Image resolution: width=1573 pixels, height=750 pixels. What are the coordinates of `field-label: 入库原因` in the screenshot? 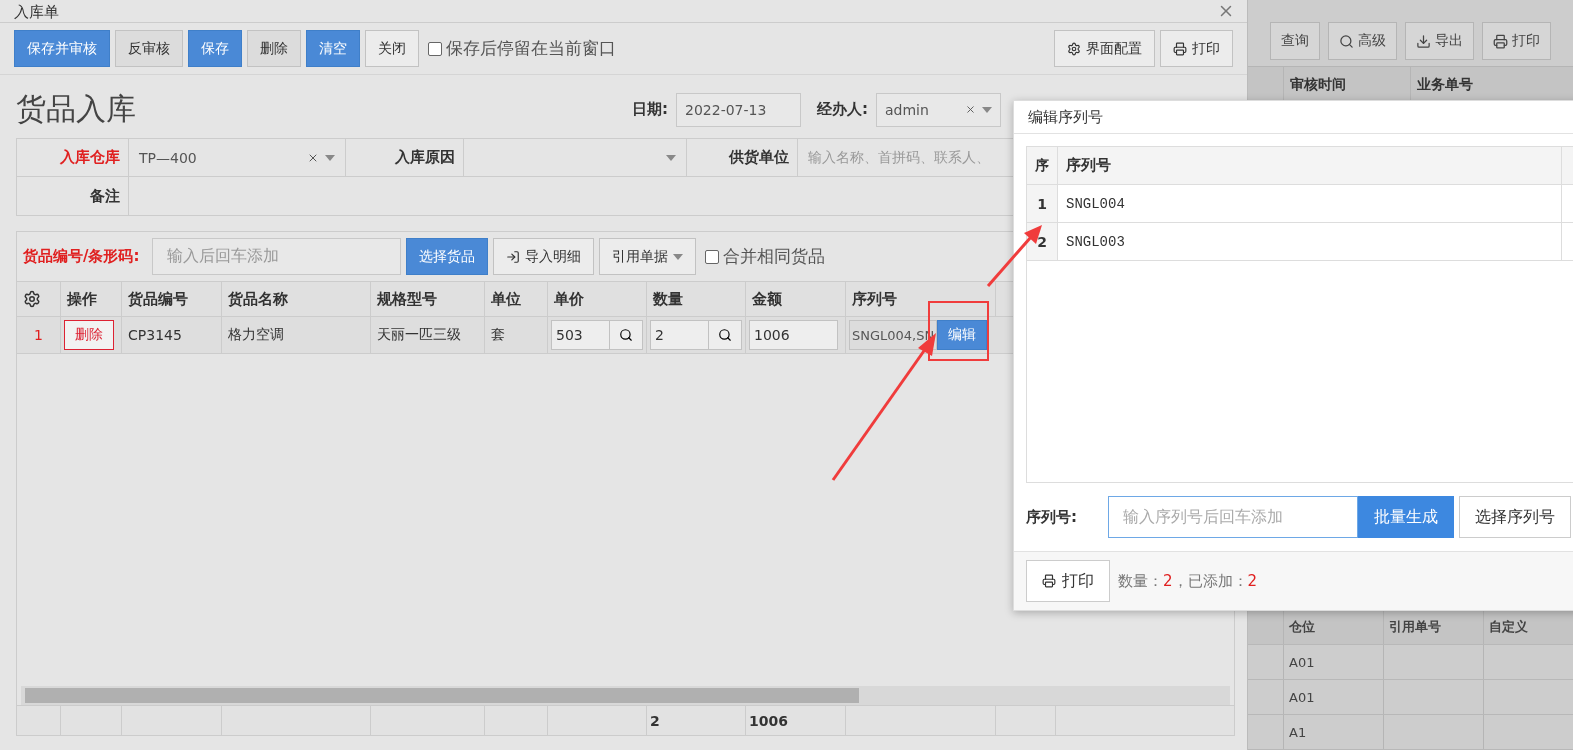 It's located at (405, 157).